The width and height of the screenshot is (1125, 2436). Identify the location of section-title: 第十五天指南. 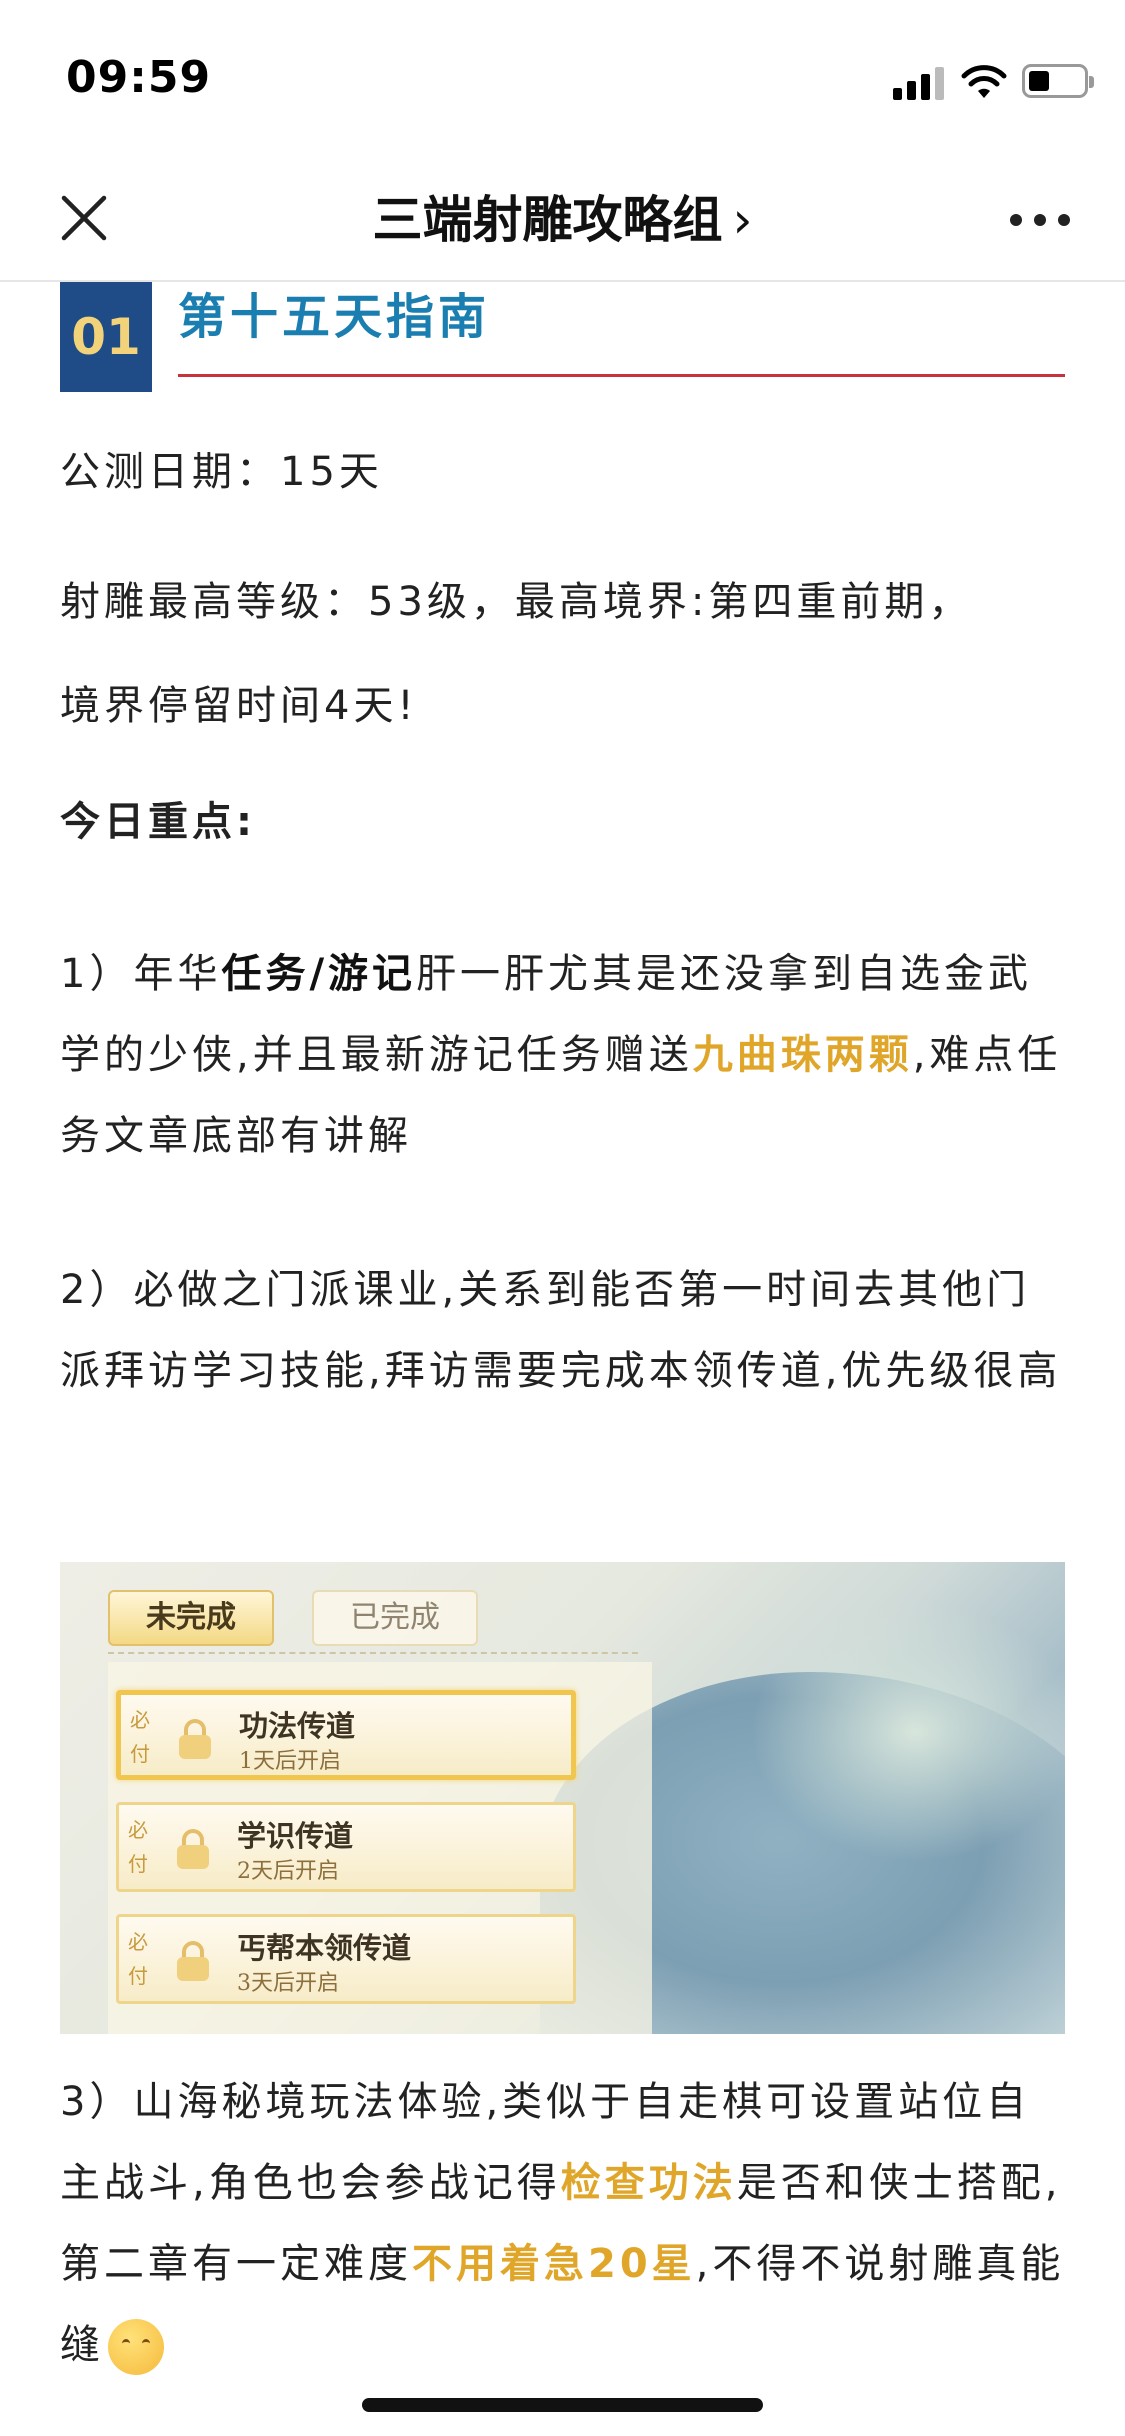
(334, 317).